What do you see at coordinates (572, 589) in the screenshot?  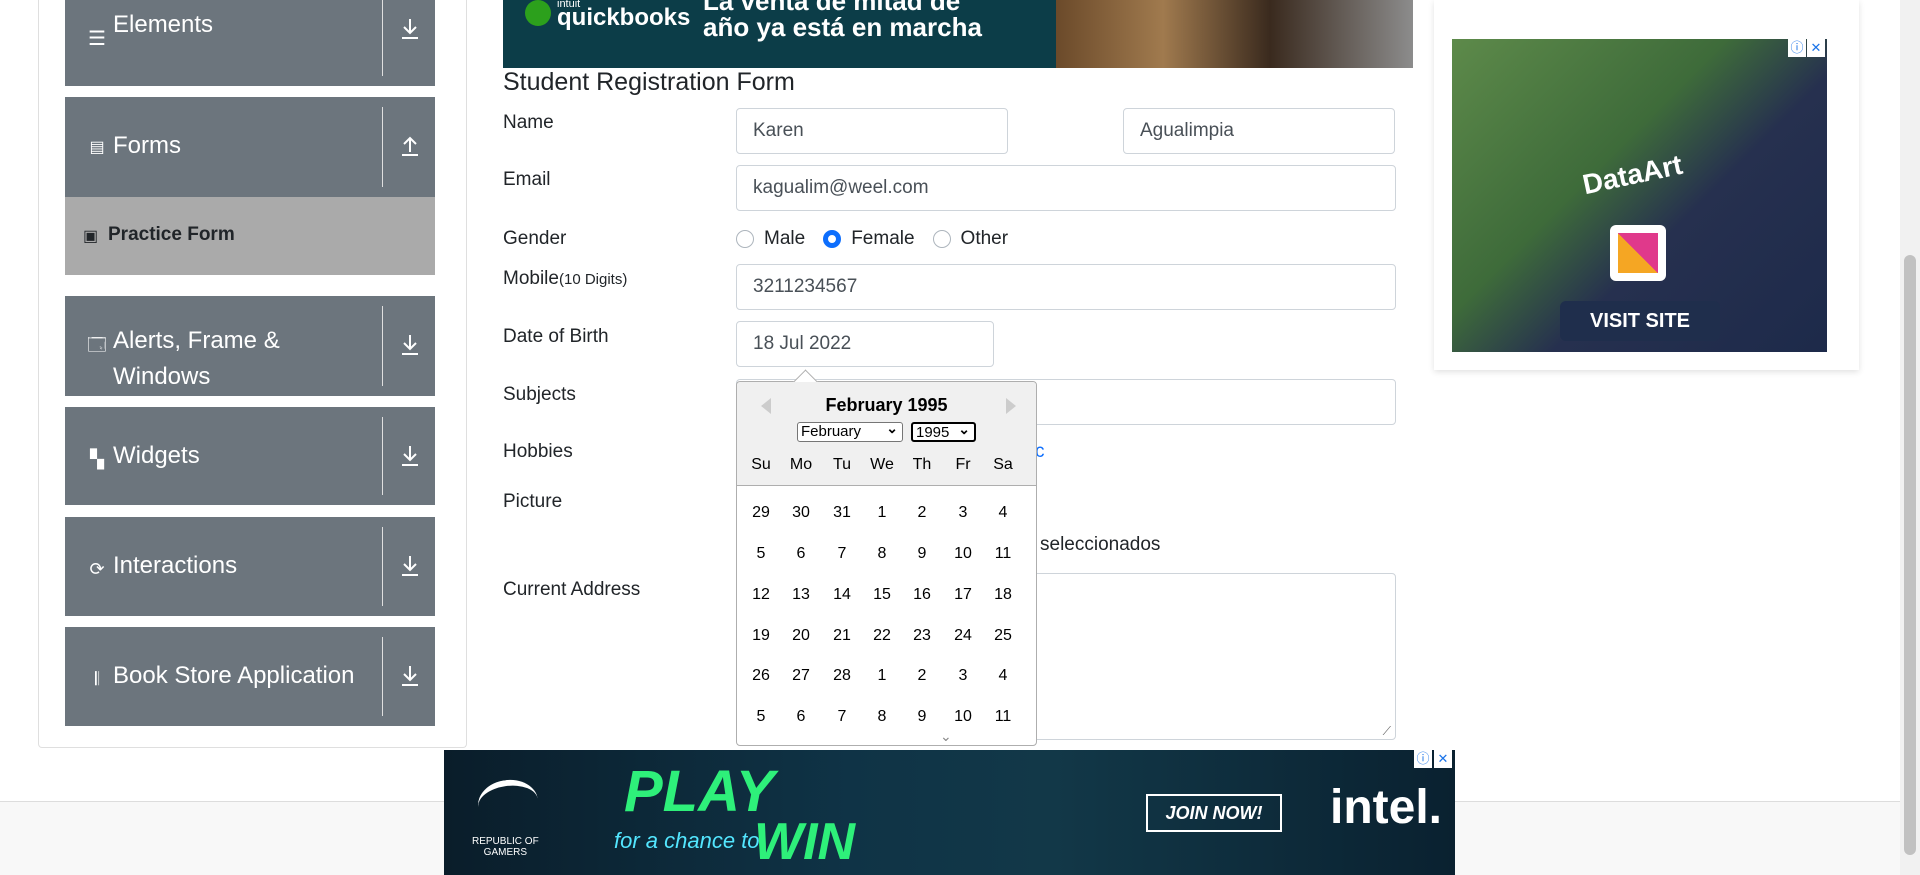 I see `address-label: Current Address` at bounding box center [572, 589].